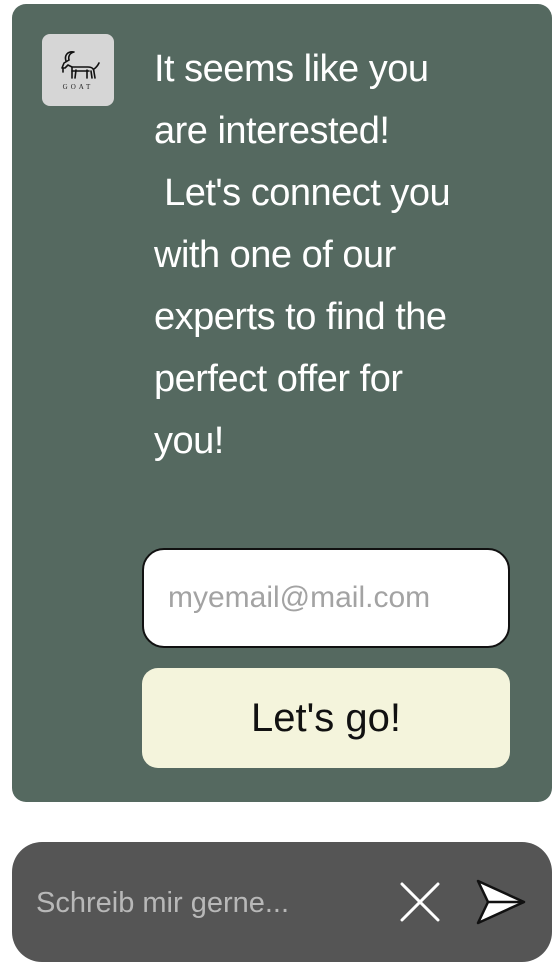  Describe the element at coordinates (420, 902) in the screenshot. I see `close-icon` at that location.